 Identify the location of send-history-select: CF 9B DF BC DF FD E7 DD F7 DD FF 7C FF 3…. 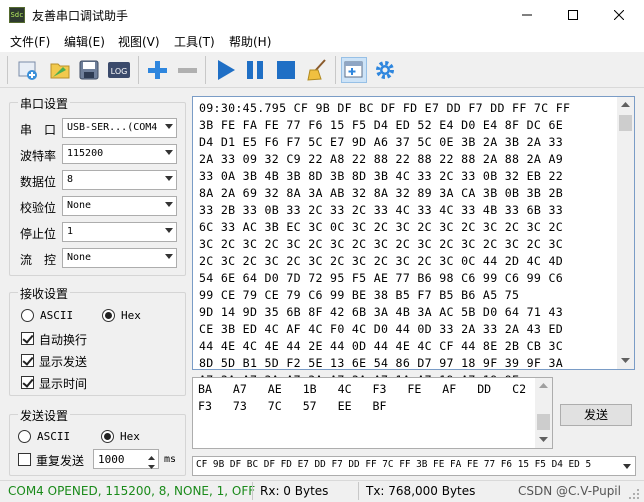
(414, 466).